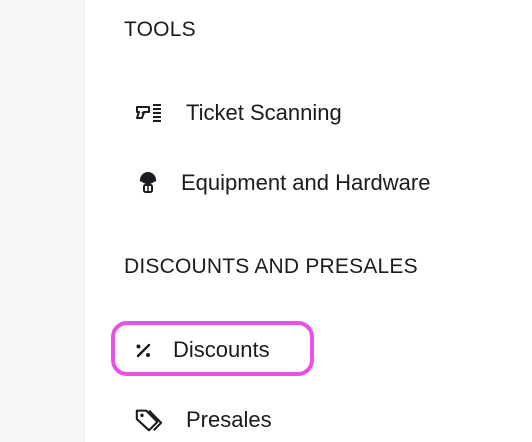 The image size is (532, 442). I want to click on menu-item-equipment-and-hardware: Equipment and Hardware, so click(281, 183).